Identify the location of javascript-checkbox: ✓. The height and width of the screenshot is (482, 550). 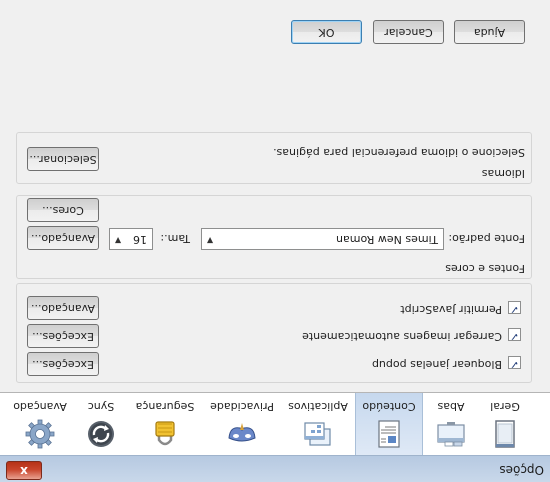
(514, 308).